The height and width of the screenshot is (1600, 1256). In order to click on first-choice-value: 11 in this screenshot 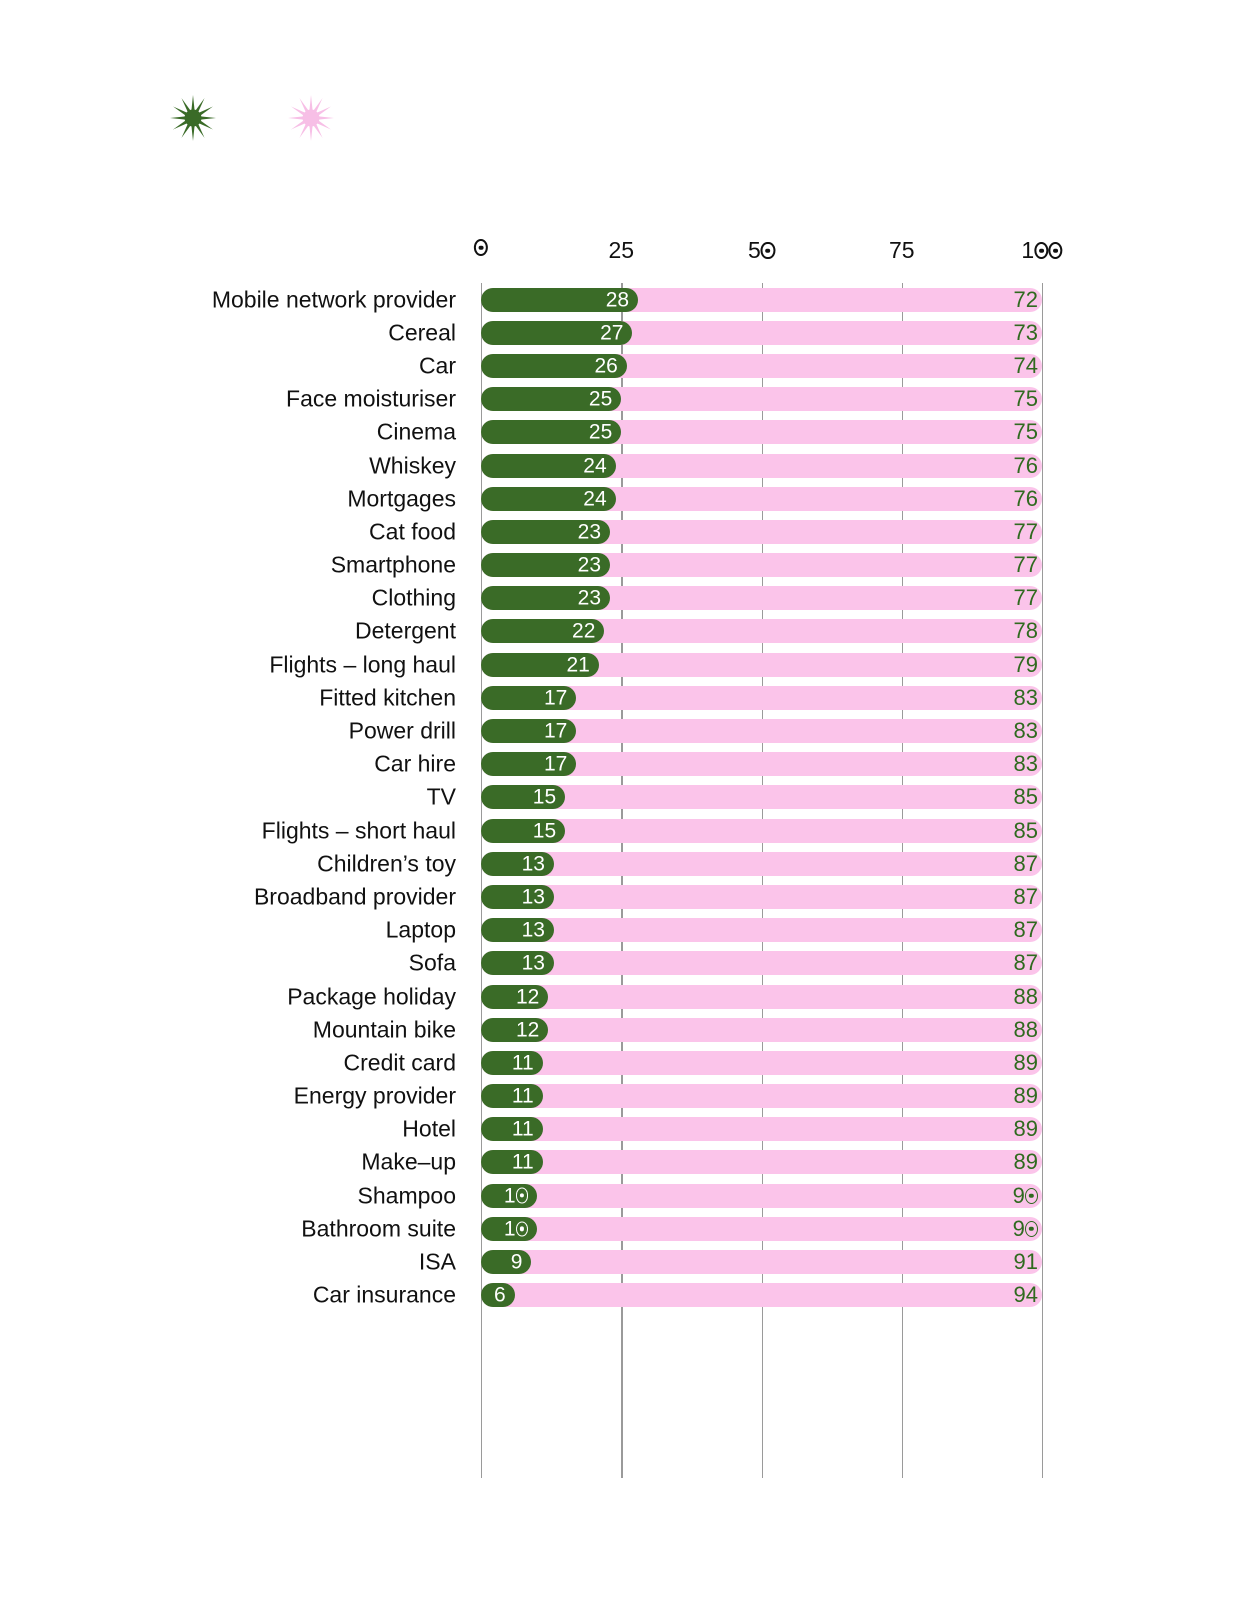, I will do `click(522, 1162)`.